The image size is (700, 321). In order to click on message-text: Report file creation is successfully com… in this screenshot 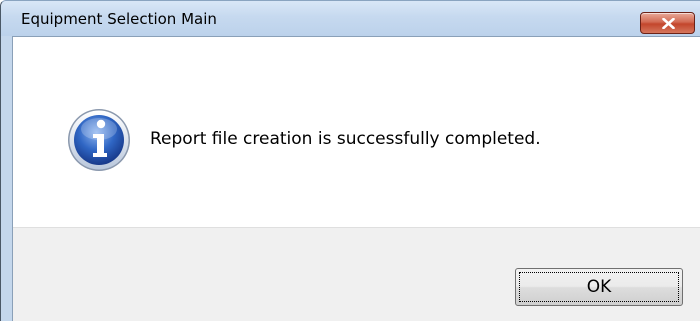, I will do `click(345, 139)`.